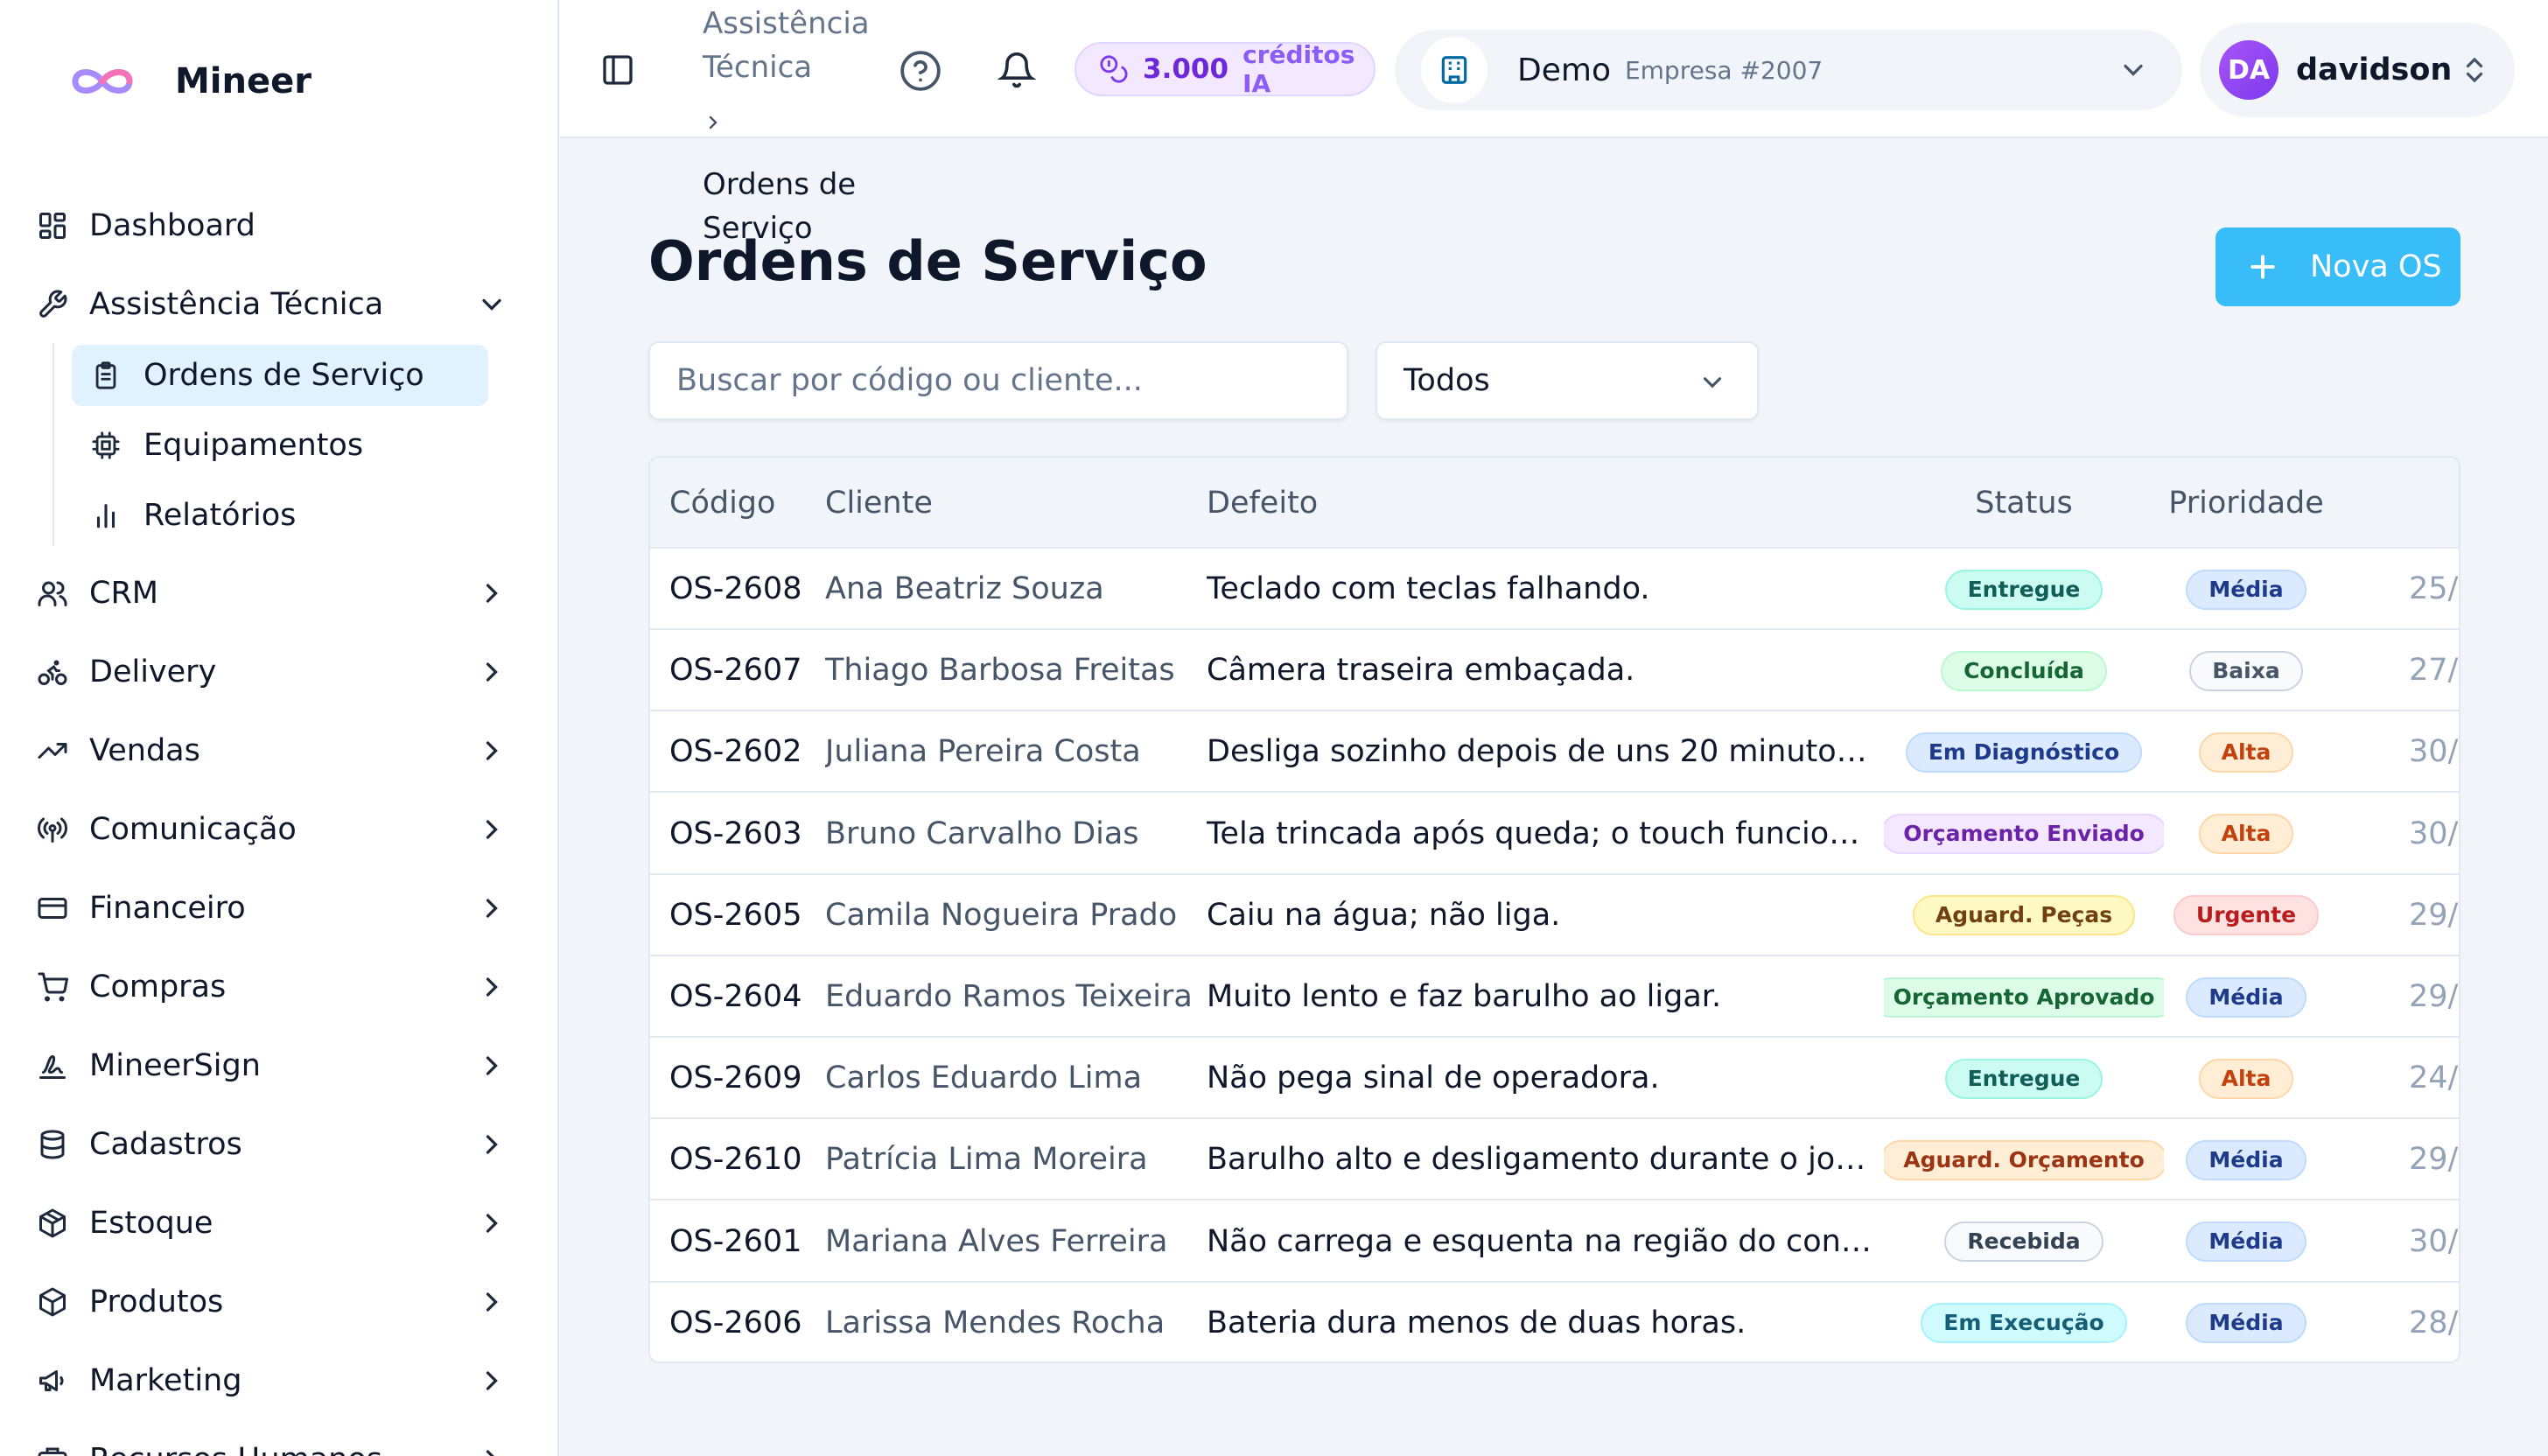  I want to click on user-menu: DA davidson, so click(2357, 70).